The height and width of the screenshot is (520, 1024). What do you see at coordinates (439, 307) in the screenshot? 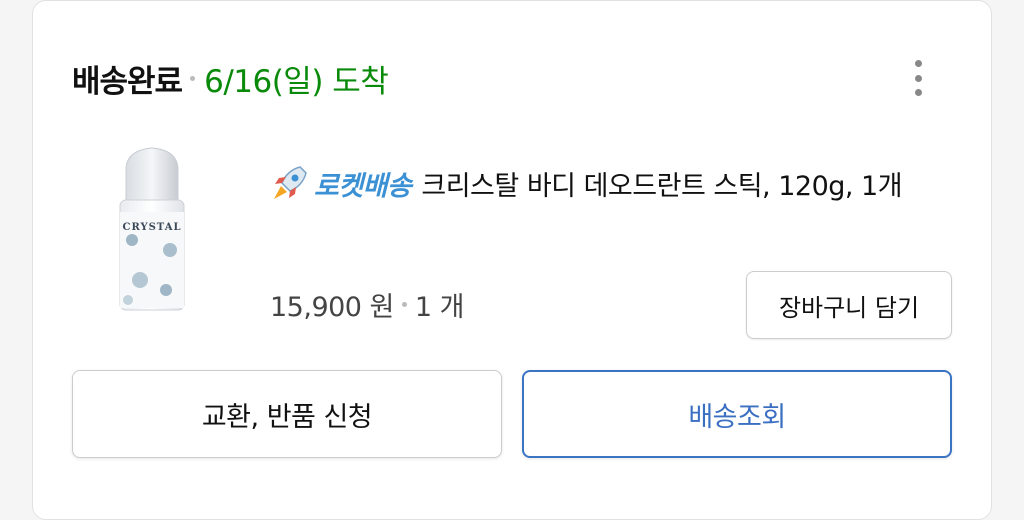
I see `product-quantity: 1 개` at bounding box center [439, 307].